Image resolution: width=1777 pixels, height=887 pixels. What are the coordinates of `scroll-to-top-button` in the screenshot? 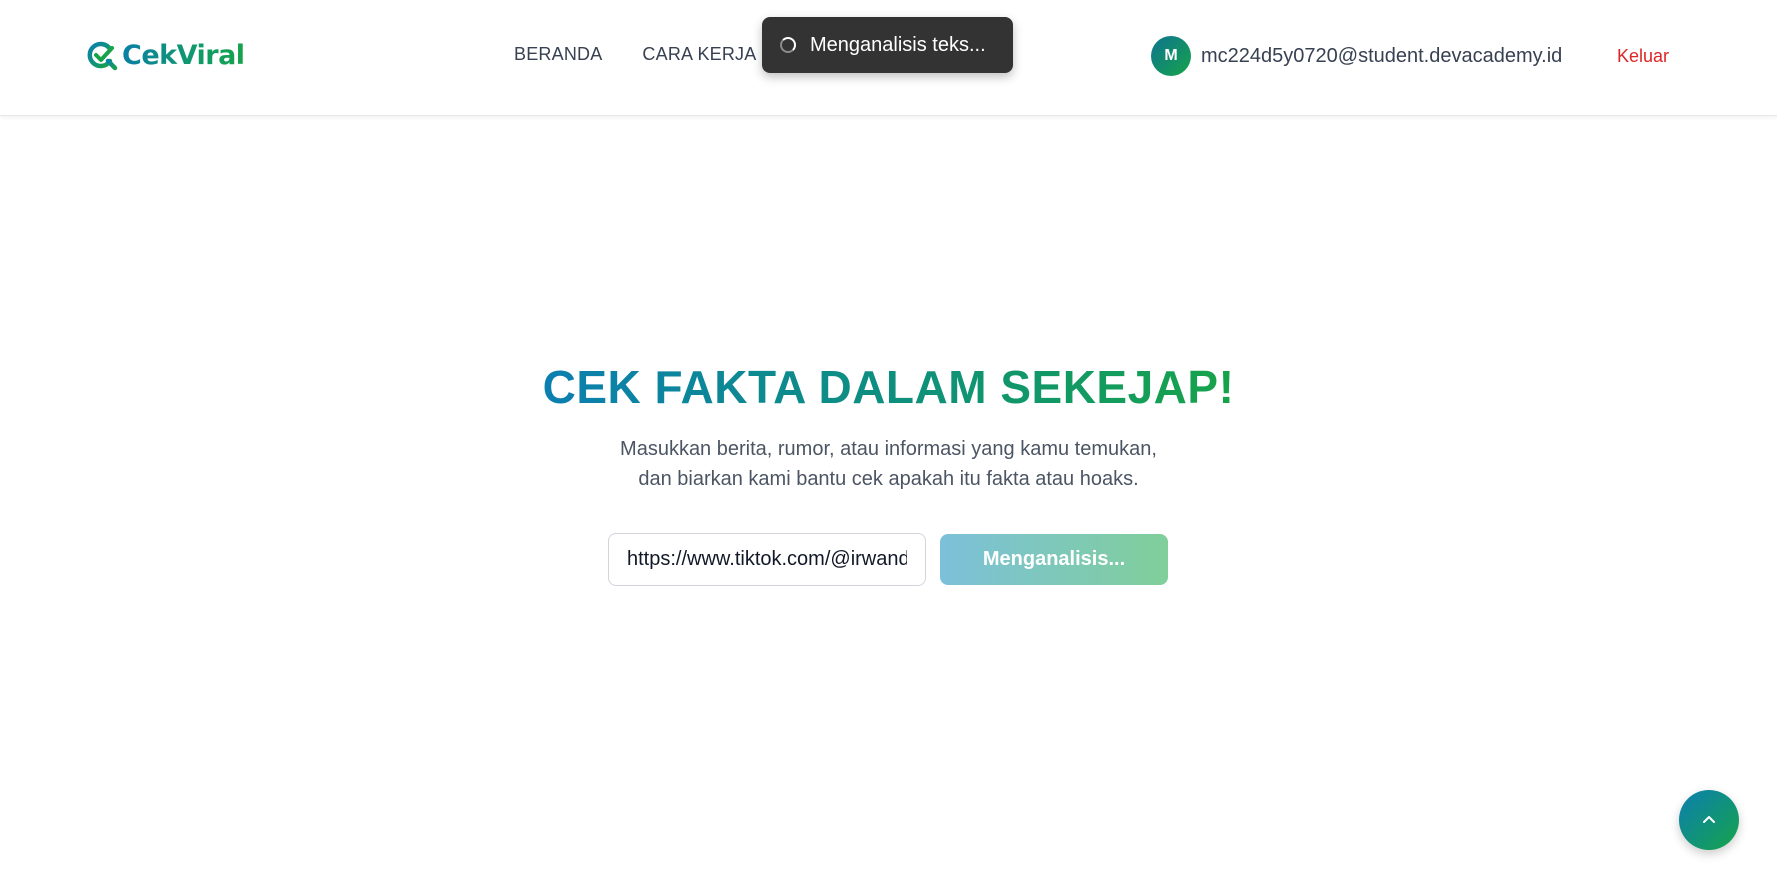 It's located at (1709, 820).